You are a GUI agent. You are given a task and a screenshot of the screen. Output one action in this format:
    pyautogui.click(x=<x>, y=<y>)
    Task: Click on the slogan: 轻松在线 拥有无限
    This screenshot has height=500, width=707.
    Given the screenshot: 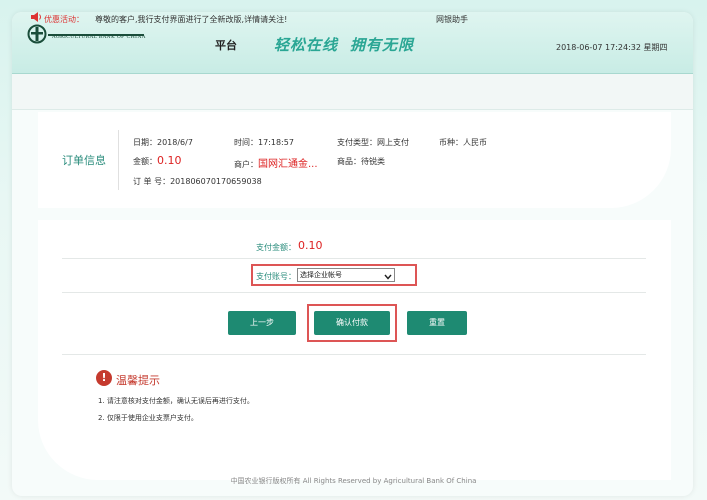 What is the action you would take?
    pyautogui.click(x=344, y=44)
    